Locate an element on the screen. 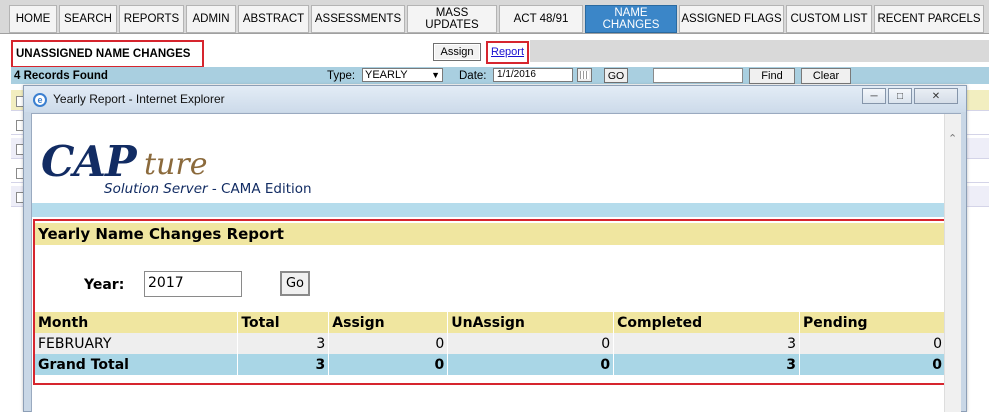  tab-act-48-91: ACT 48/91 is located at coordinates (541, 19).